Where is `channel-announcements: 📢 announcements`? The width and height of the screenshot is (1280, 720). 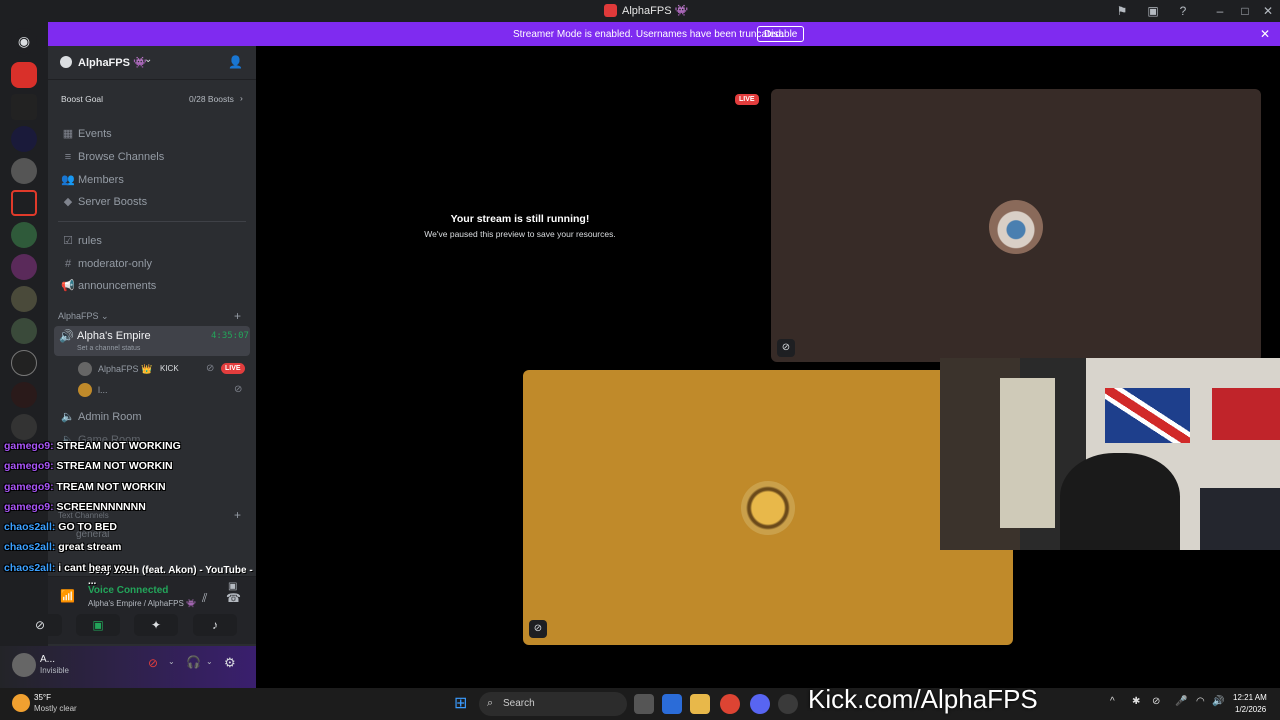
channel-announcements: 📢 announcements is located at coordinates (155, 286).